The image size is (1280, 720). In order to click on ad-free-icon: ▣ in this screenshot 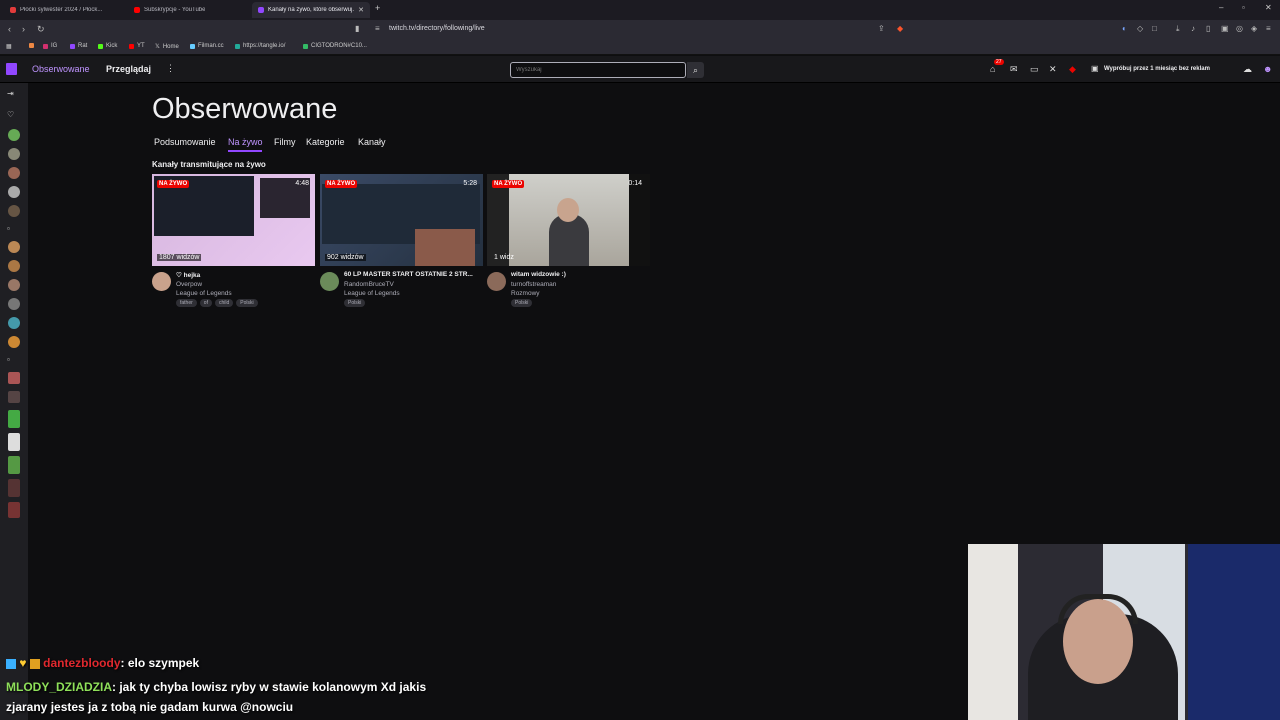, I will do `click(1095, 68)`.